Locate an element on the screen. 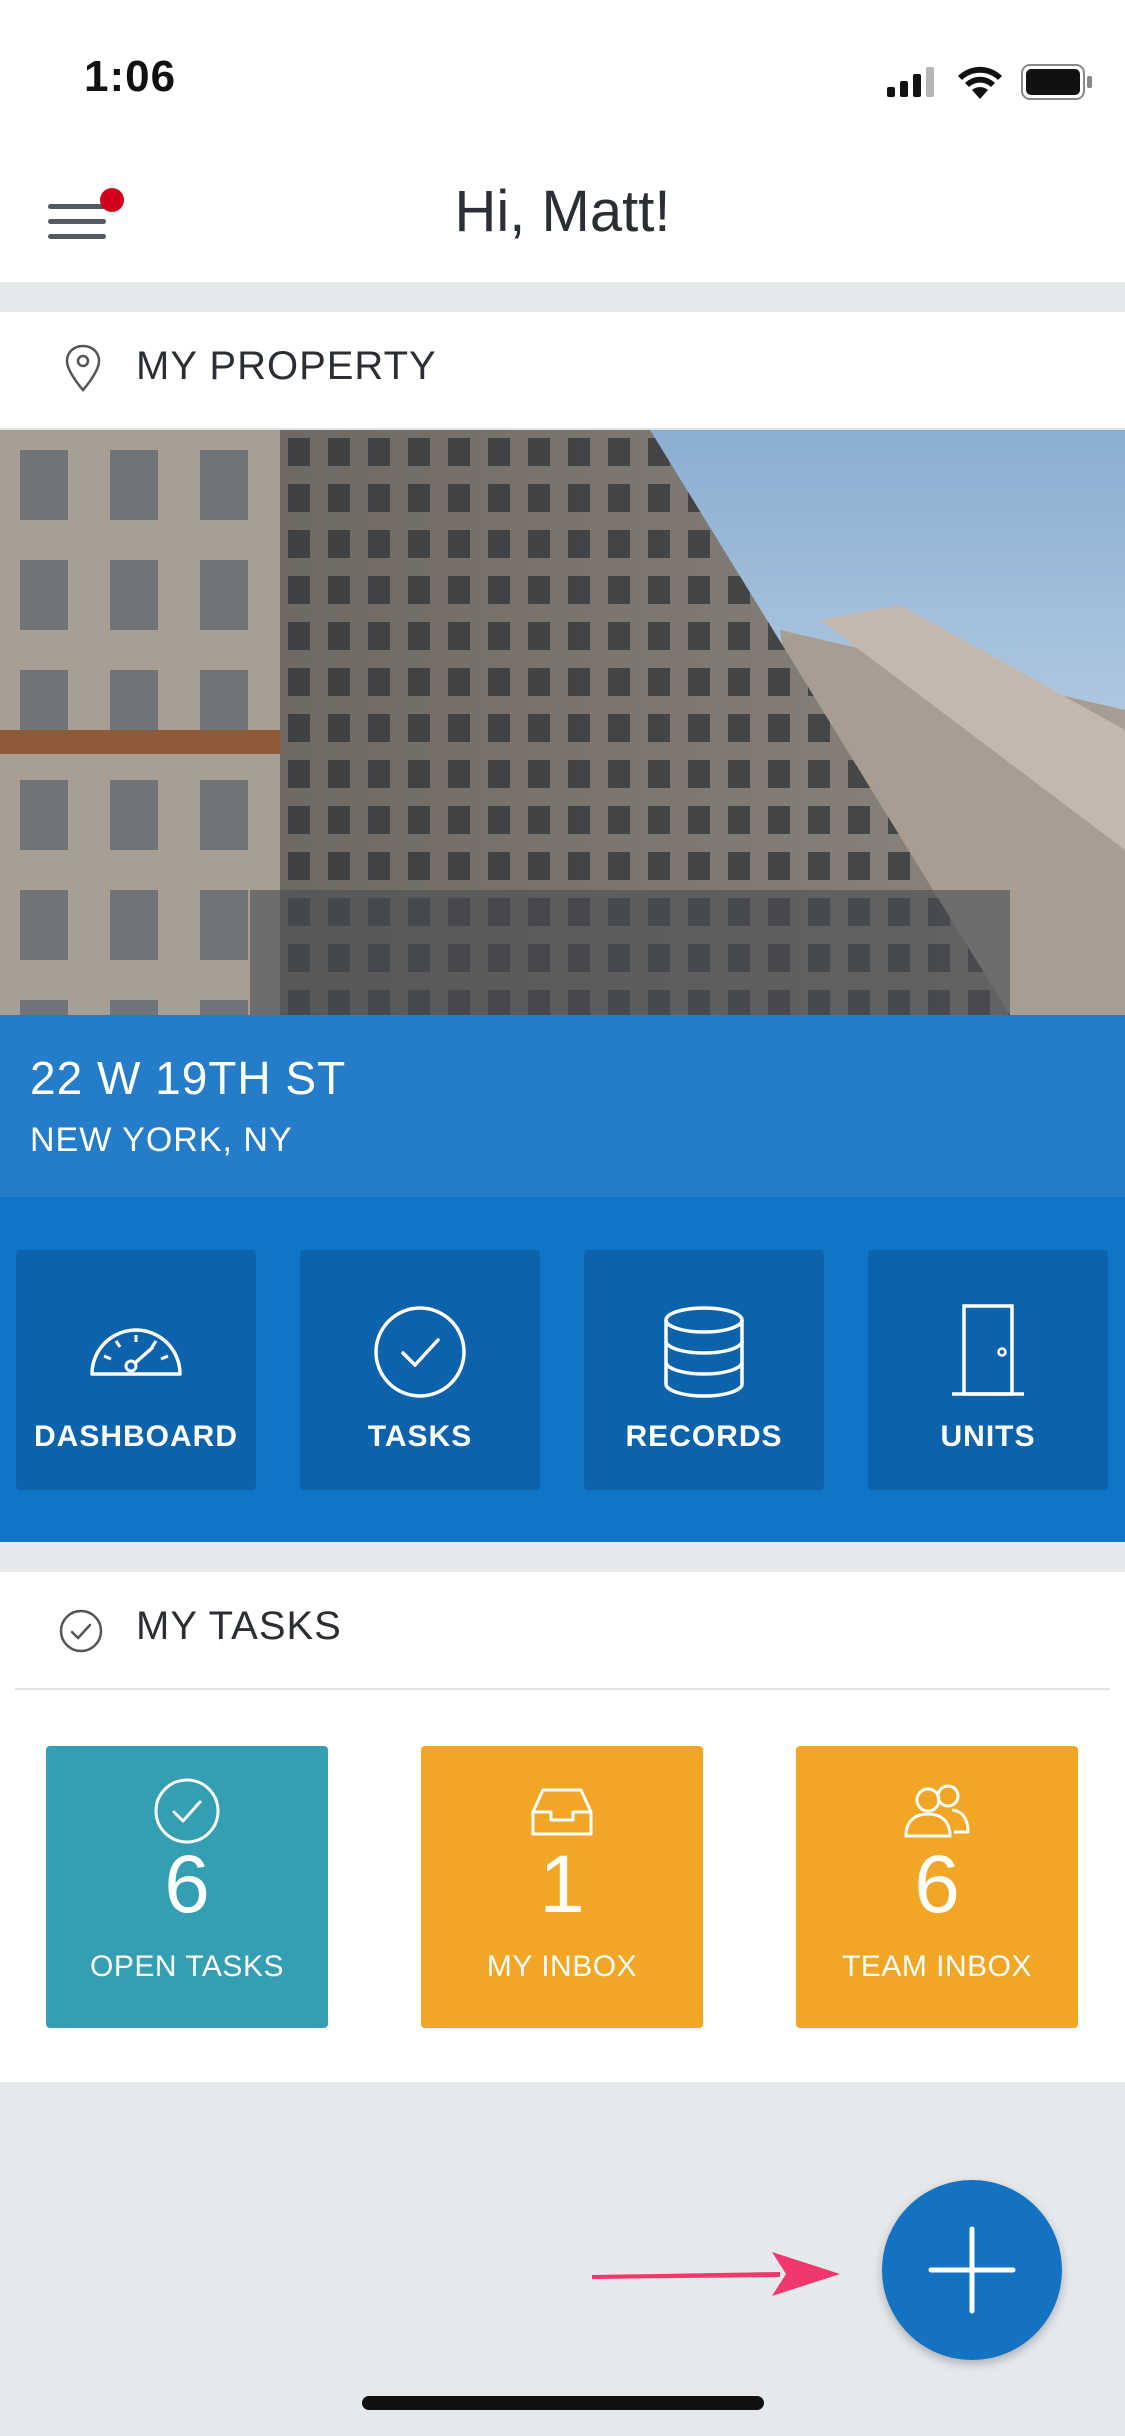 The width and height of the screenshot is (1125, 2436). team-inbox-count: 6 is located at coordinates (937, 1884).